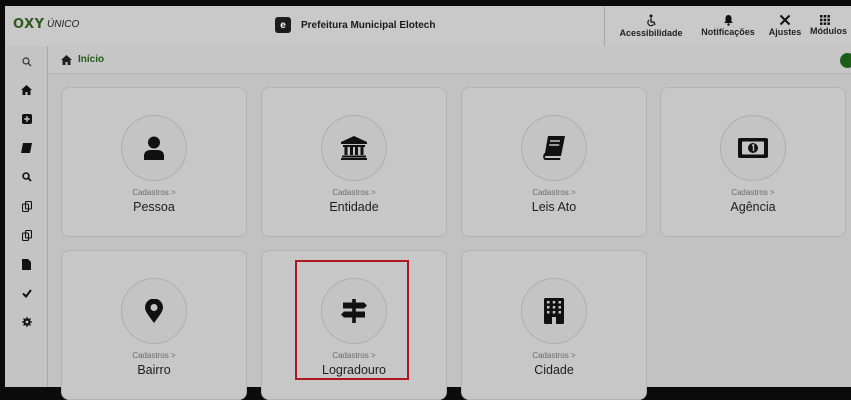  Describe the element at coordinates (845, 60) in the screenshot. I see `add-favorite-icon` at that location.